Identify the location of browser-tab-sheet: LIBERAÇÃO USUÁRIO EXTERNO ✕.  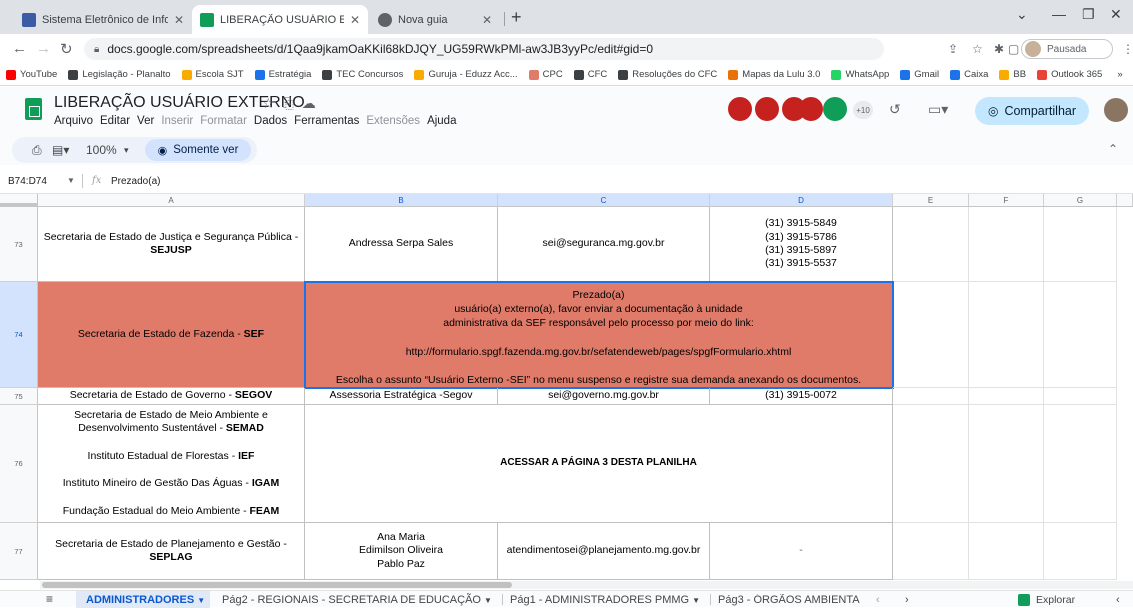
(280, 19).